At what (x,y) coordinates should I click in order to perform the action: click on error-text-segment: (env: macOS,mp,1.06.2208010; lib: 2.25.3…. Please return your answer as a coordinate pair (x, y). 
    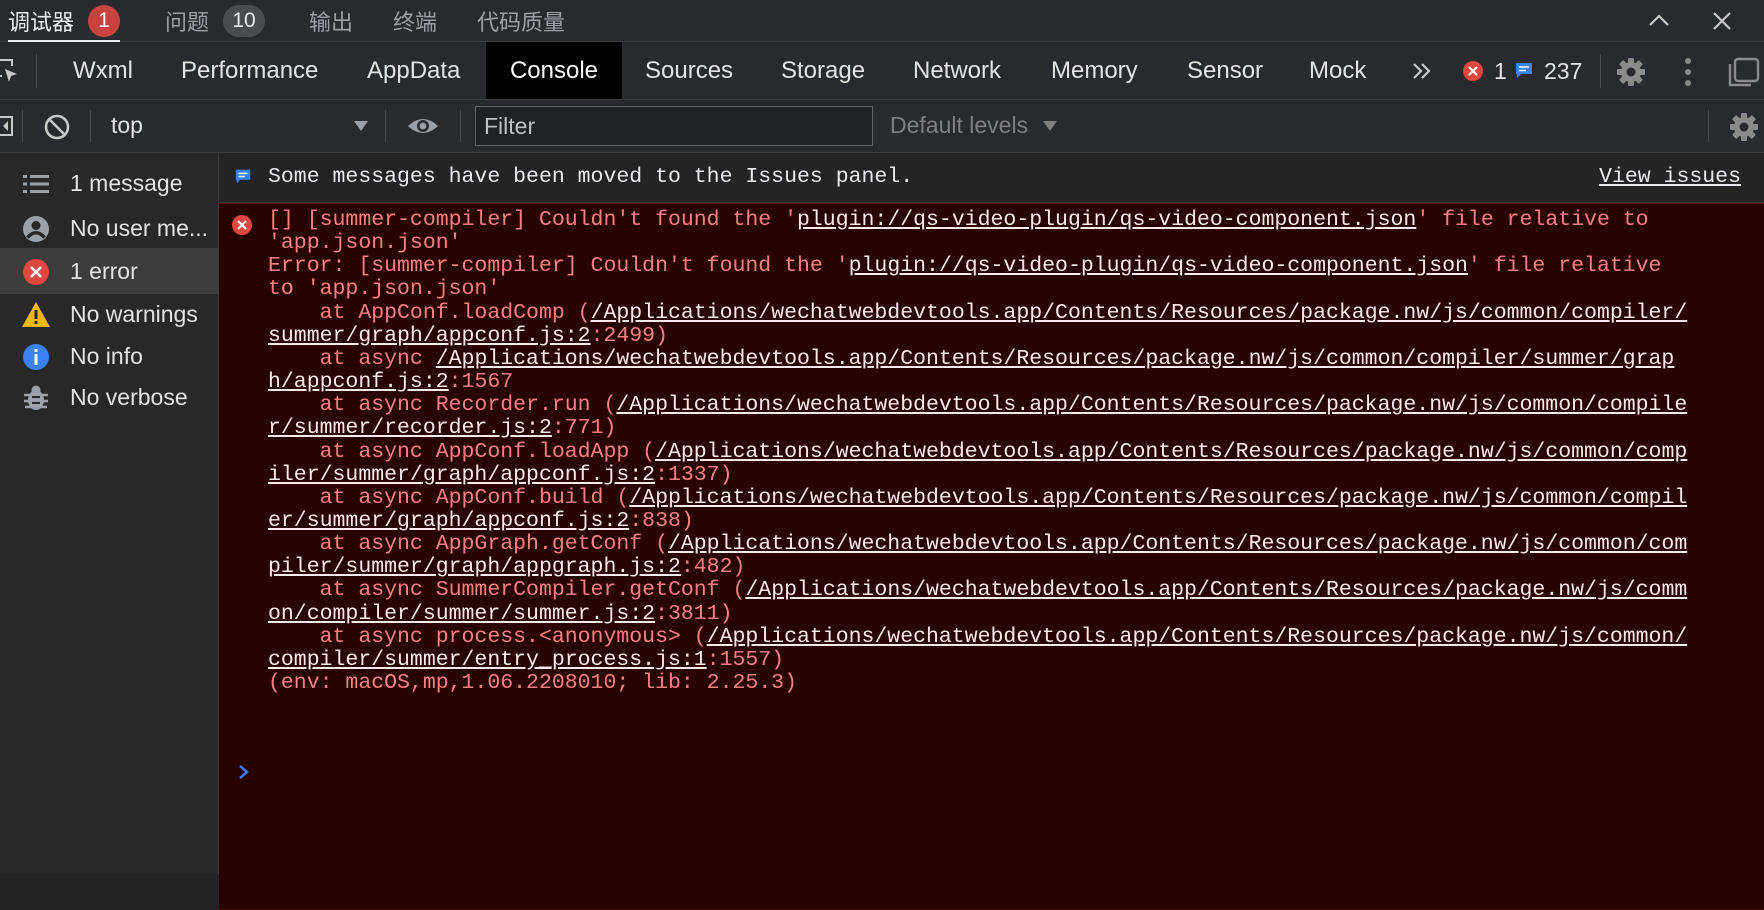
    Looking at the image, I should click on (532, 683).